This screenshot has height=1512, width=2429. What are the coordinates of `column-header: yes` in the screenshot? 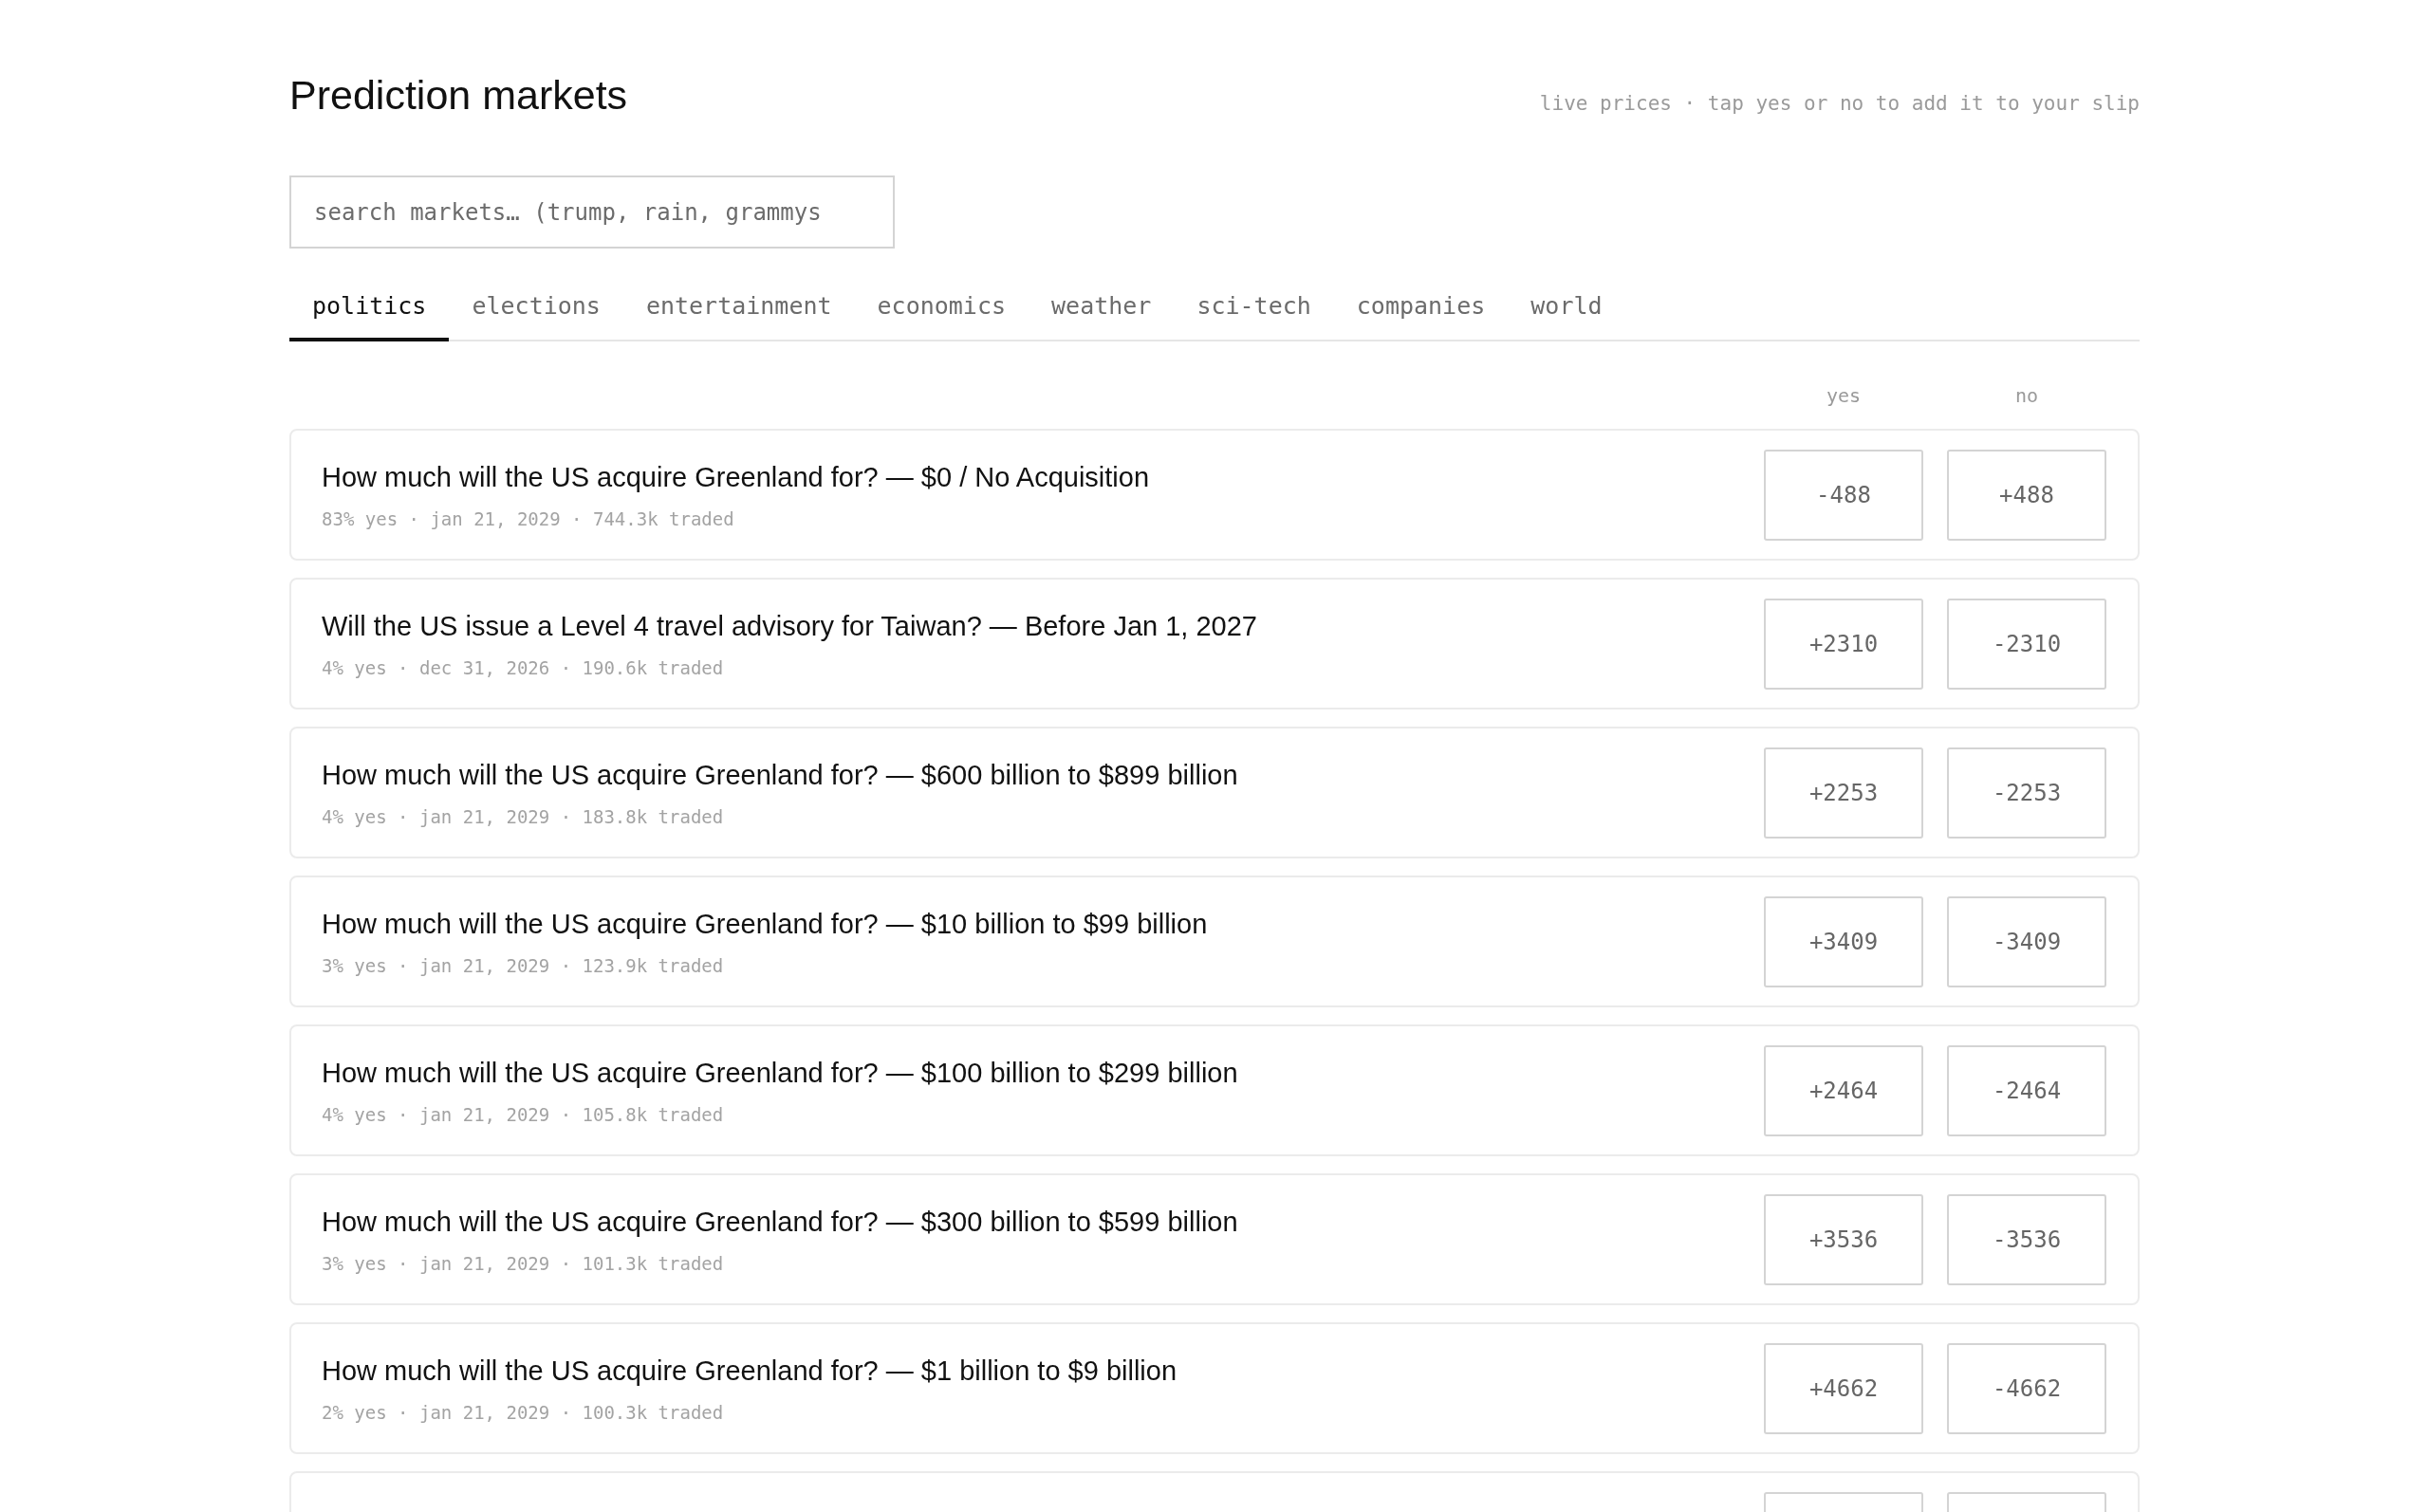 It's located at (1844, 396).